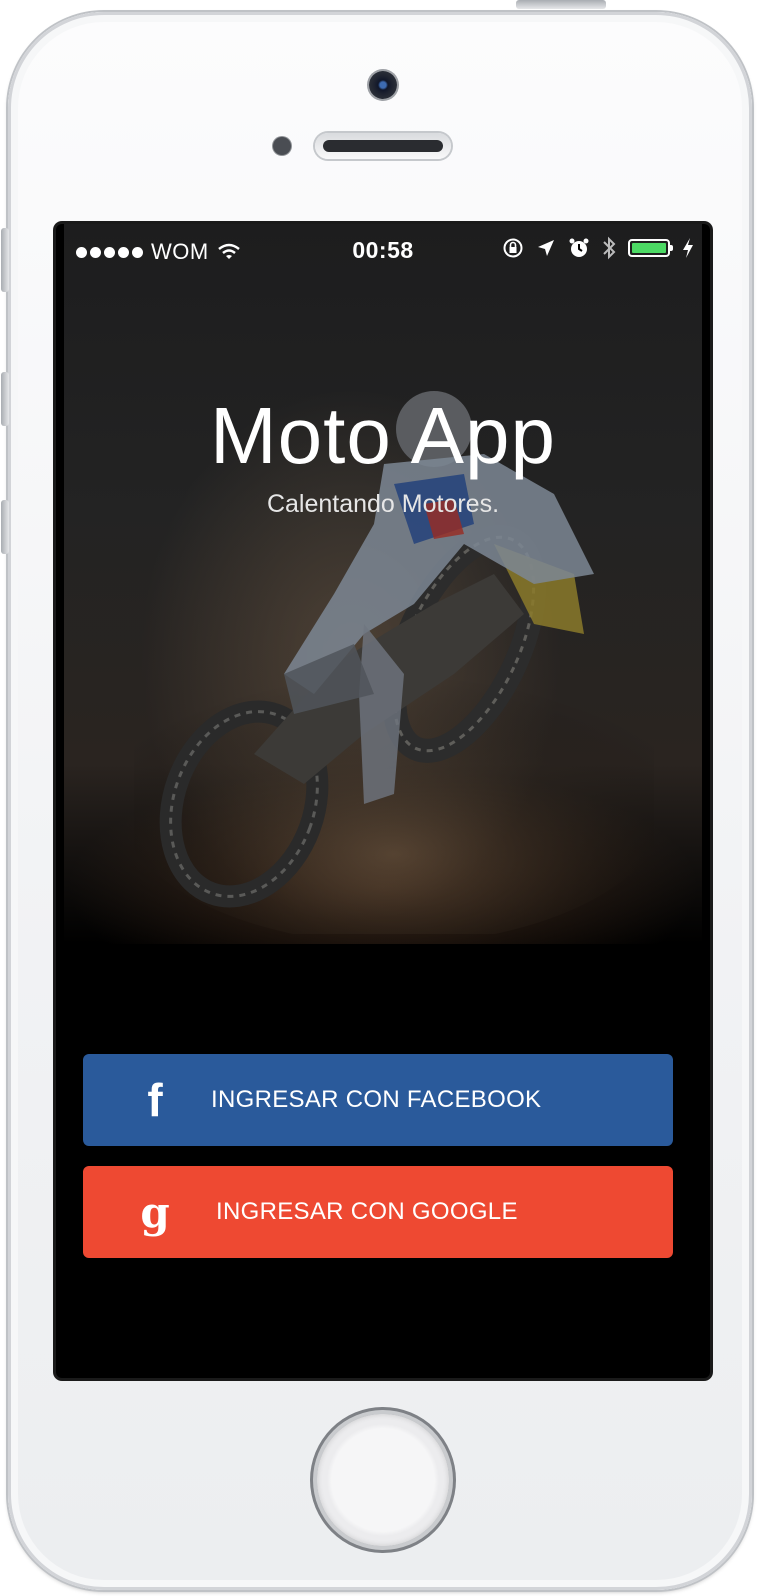 The height and width of the screenshot is (1596, 760). I want to click on location-arrow-icon, so click(546, 248).